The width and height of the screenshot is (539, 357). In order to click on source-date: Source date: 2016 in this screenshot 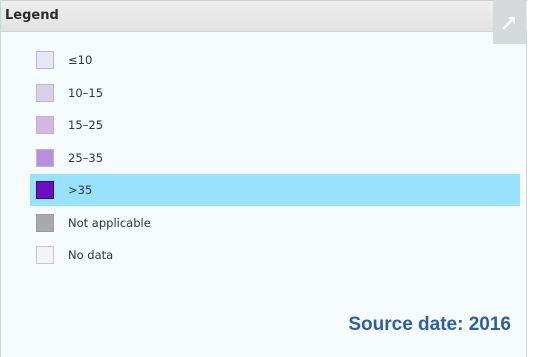, I will do `click(429, 324)`.